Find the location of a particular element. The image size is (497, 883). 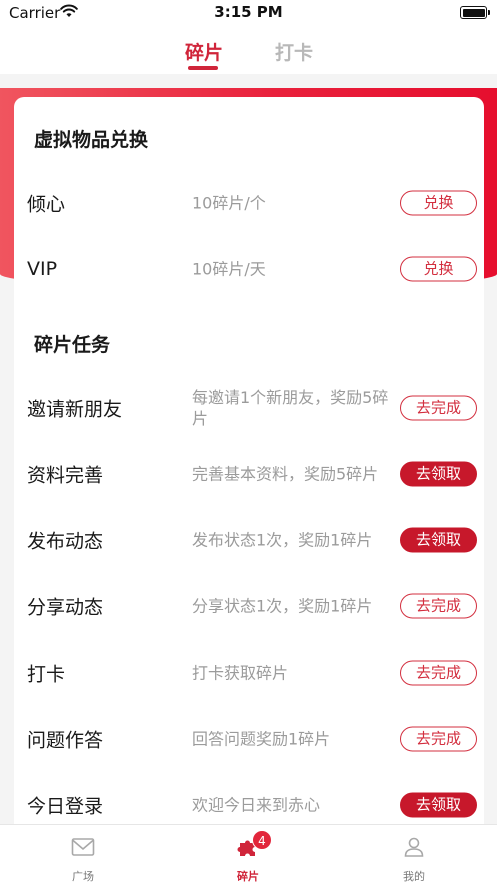

notification-badge: 4 is located at coordinates (262, 840).